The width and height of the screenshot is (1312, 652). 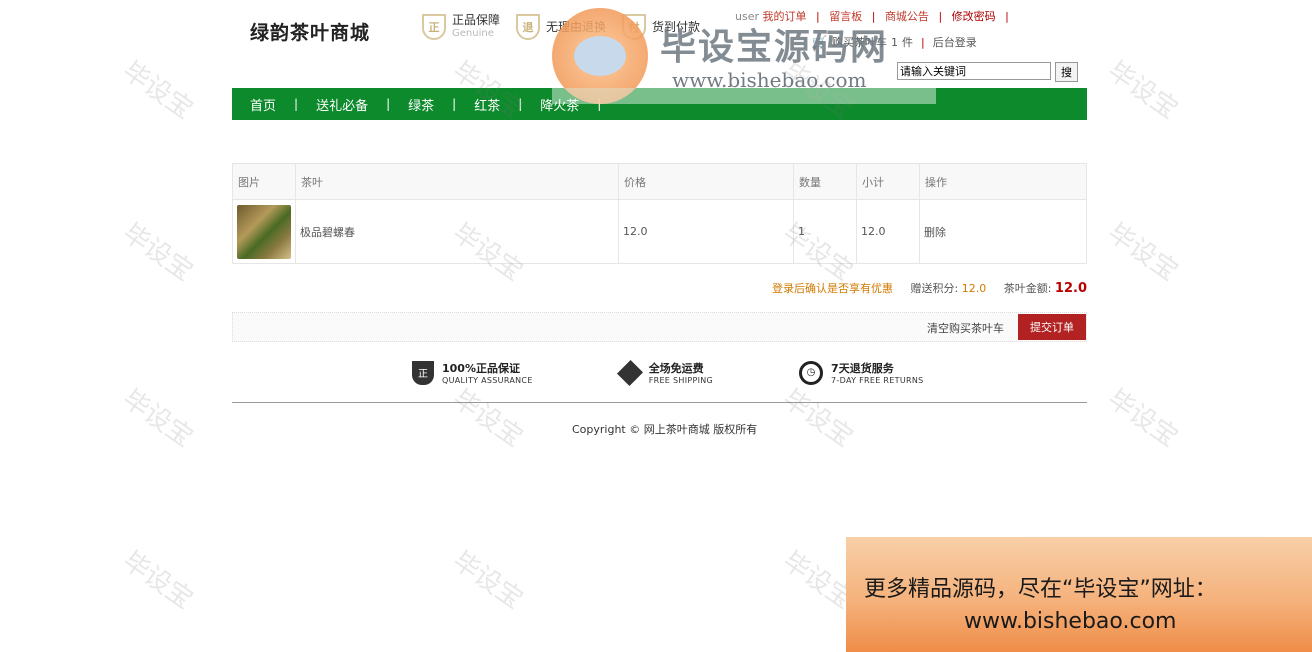 I want to click on guestbook-link: 留言板, so click(x=845, y=16).